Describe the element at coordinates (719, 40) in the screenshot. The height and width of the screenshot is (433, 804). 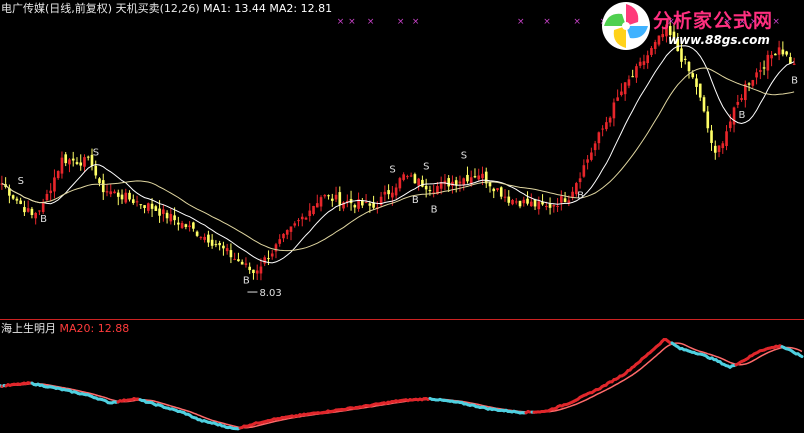
I see `site-url: www.88gs.com` at that location.